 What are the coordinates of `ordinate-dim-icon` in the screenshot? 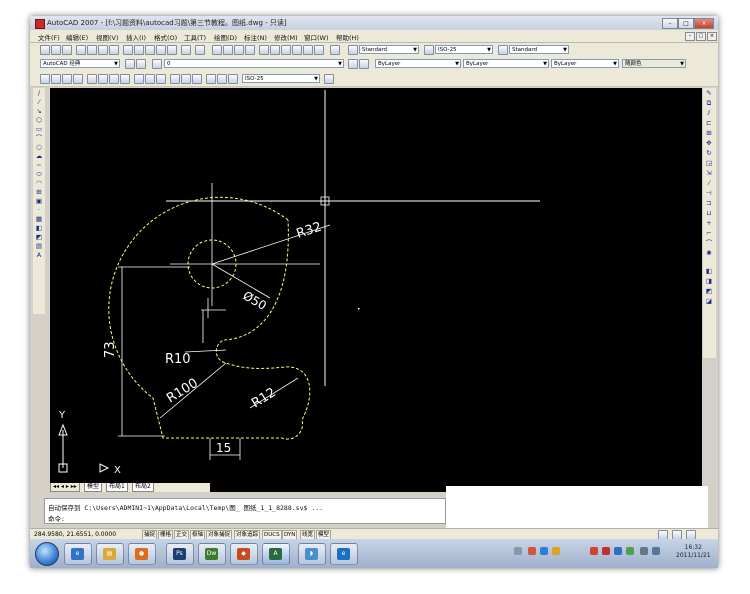 It's located at (78, 79).